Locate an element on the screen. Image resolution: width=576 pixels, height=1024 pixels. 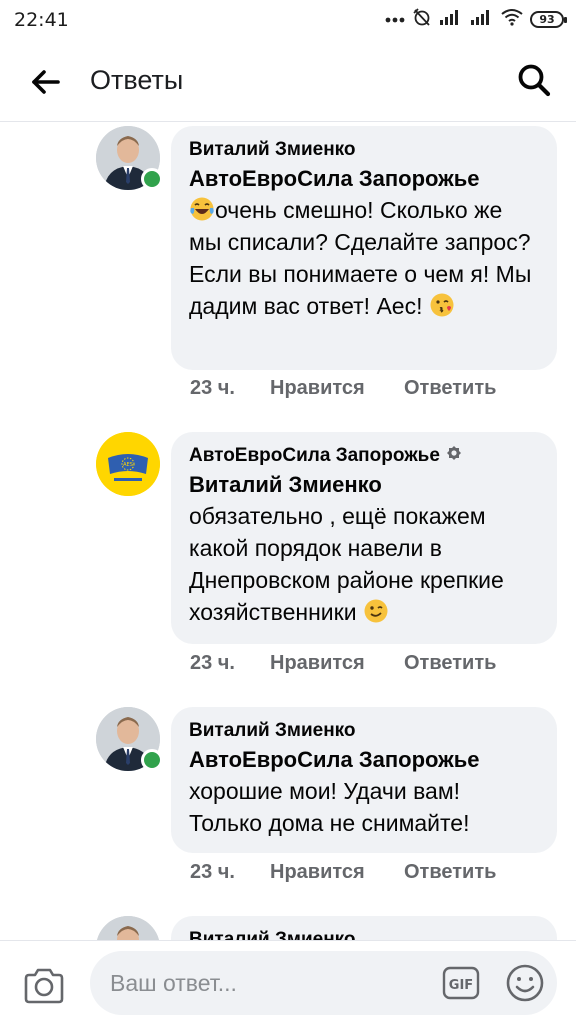
kiss-wink-emoji-icon is located at coordinates (442, 305).